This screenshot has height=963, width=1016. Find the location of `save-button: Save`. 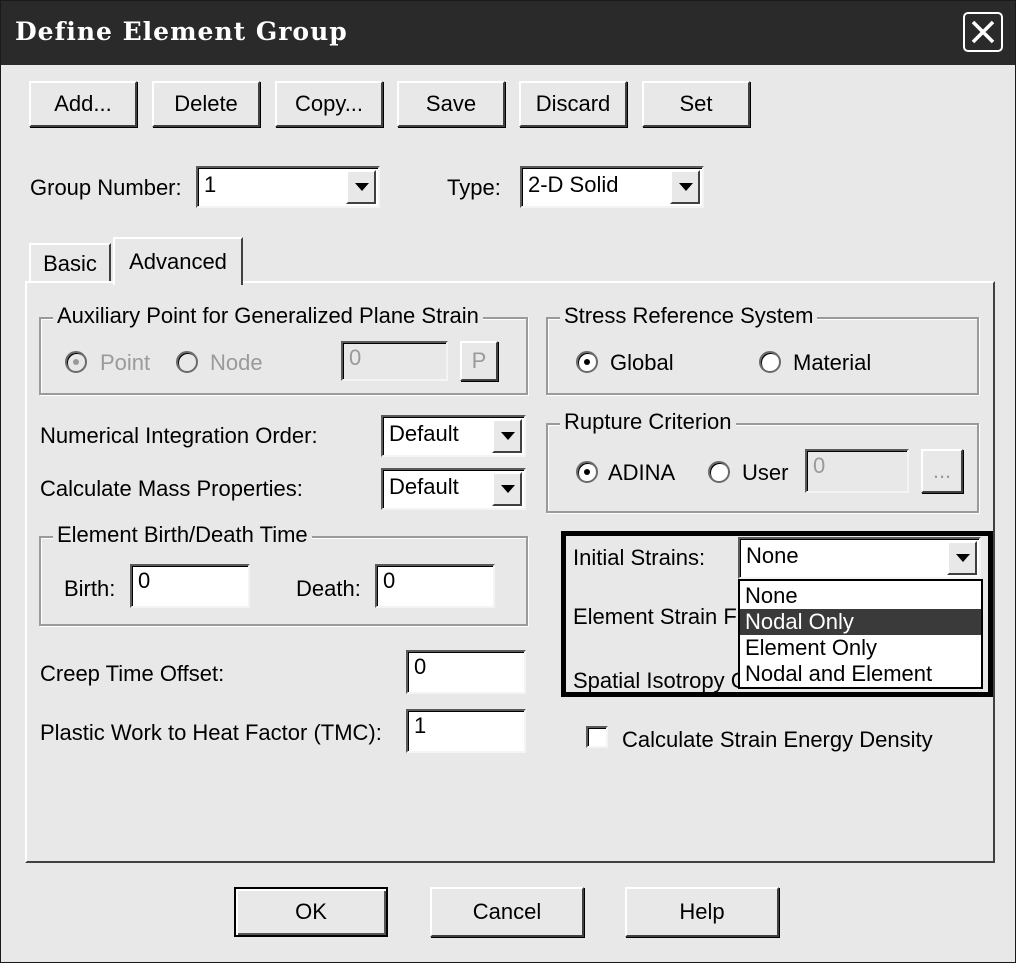

save-button: Save is located at coordinates (451, 104).